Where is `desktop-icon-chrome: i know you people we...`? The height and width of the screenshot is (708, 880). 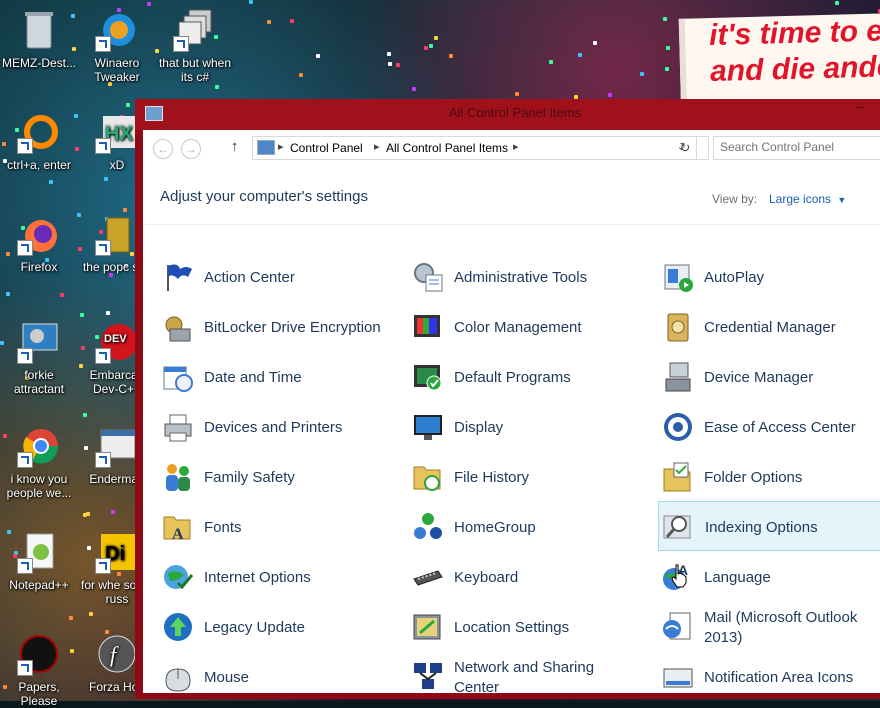 desktop-icon-chrome: i know you people we... is located at coordinates (39, 462).